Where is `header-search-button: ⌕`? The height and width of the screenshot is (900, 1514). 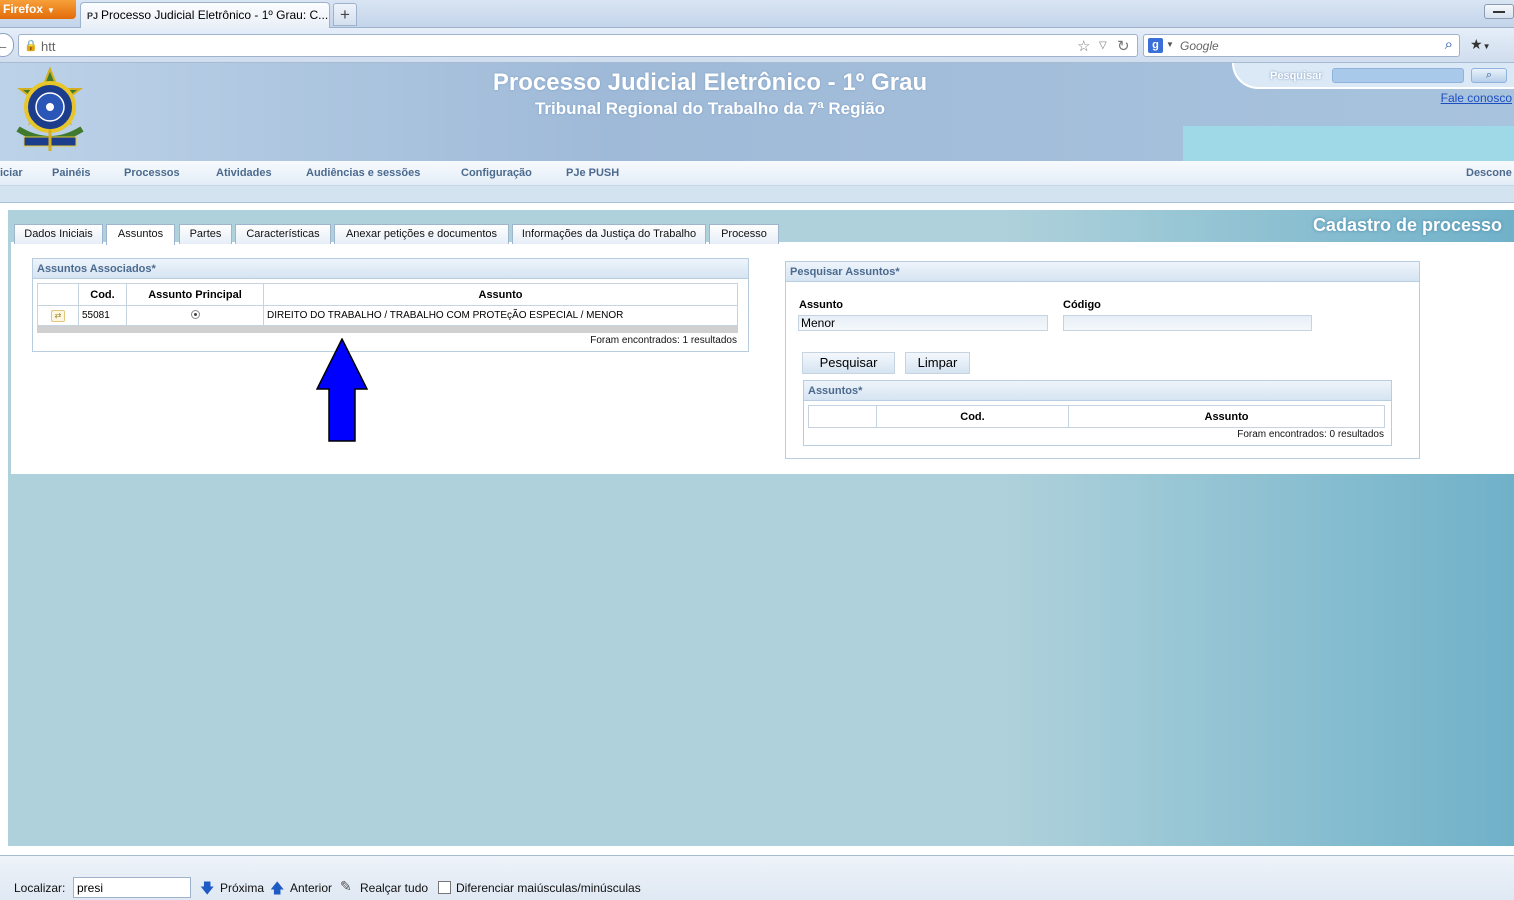
header-search-button: ⌕ is located at coordinates (1489, 75).